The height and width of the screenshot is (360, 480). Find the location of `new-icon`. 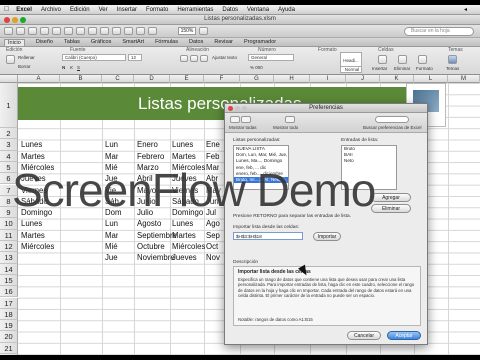

new-icon is located at coordinates (8, 31).